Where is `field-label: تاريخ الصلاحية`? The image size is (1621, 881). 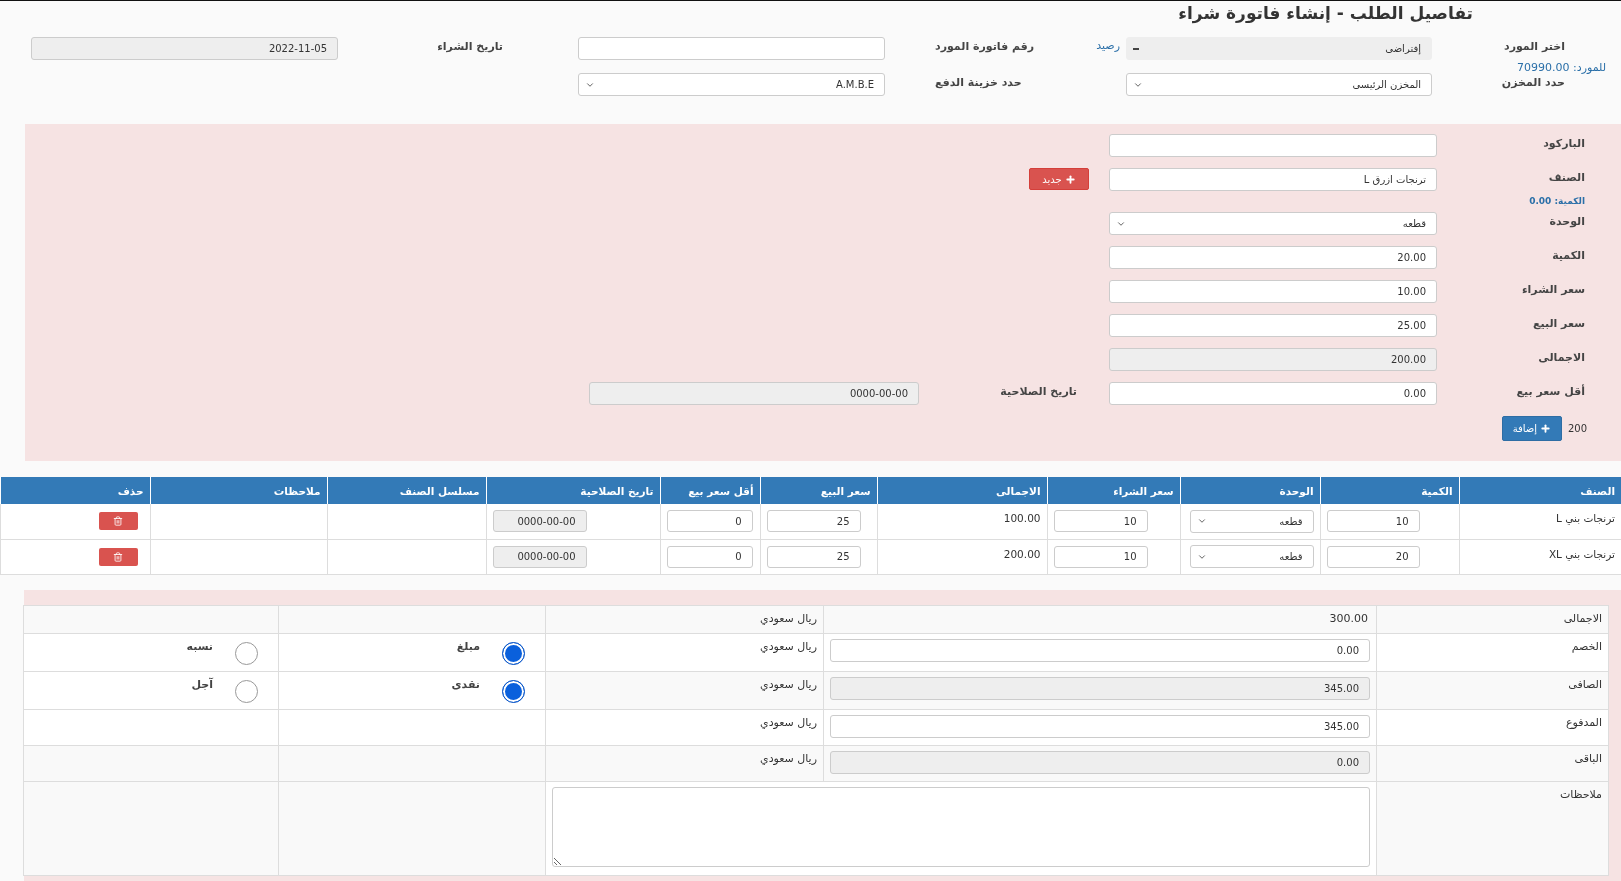 field-label: تاريخ الصلاحية is located at coordinates (1038, 391).